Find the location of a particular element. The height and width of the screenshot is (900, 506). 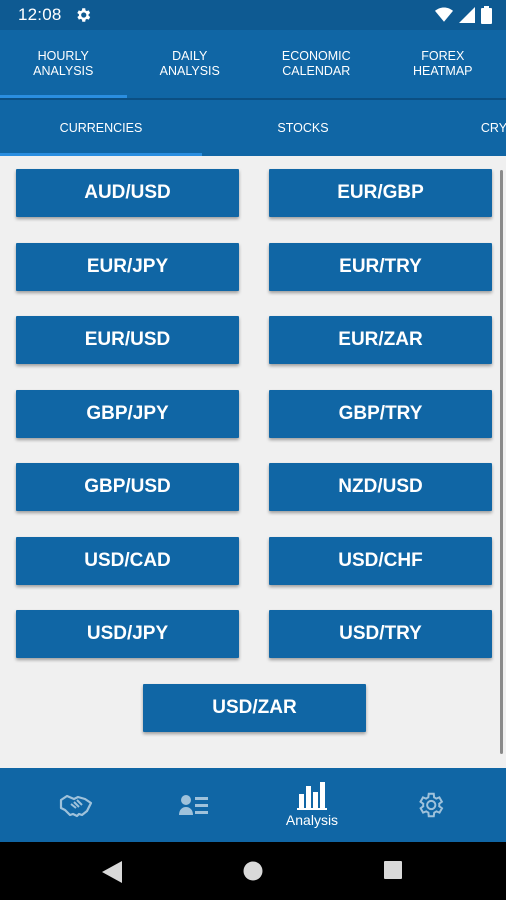

sub-tab-bar: Currencies Stocks Cry is located at coordinates (253, 128).